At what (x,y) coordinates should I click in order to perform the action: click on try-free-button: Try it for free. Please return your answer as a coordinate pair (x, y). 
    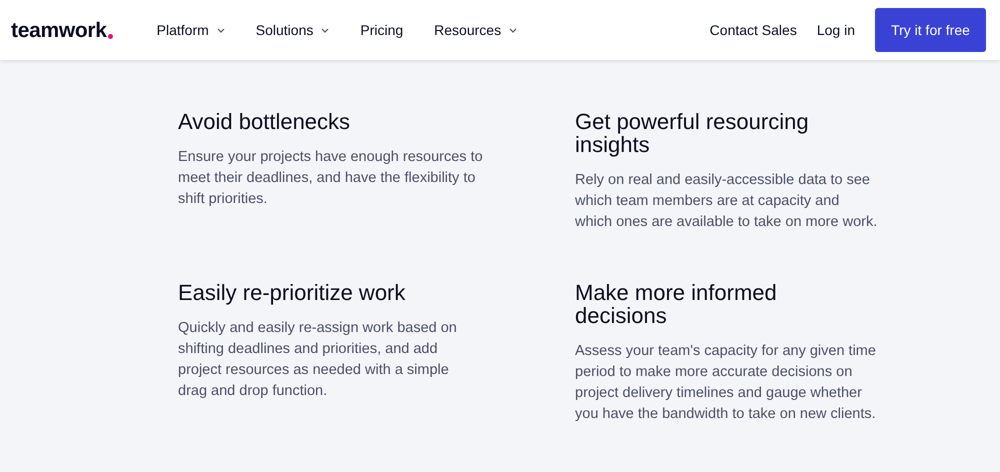
    Looking at the image, I should click on (930, 30).